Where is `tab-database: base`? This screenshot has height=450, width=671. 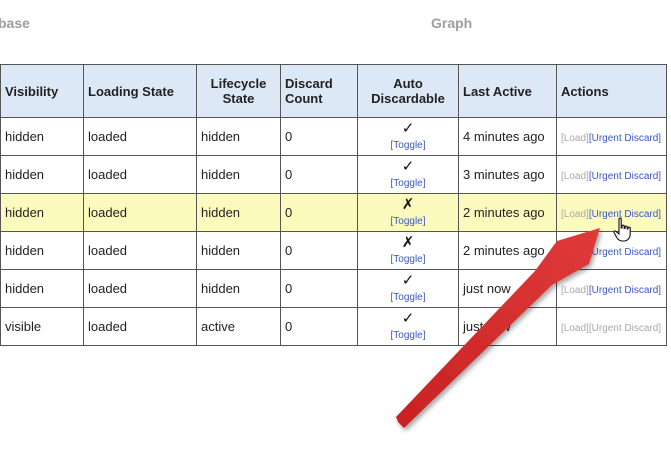 tab-database: base is located at coordinates (15, 23).